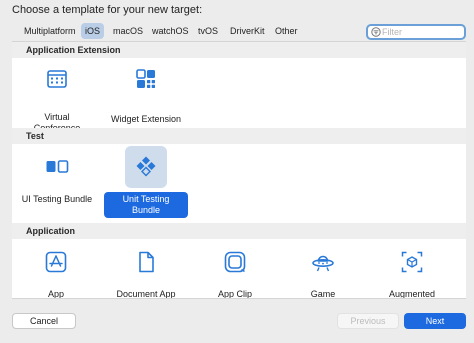  I want to click on template-label: App Clip, so click(235, 294).